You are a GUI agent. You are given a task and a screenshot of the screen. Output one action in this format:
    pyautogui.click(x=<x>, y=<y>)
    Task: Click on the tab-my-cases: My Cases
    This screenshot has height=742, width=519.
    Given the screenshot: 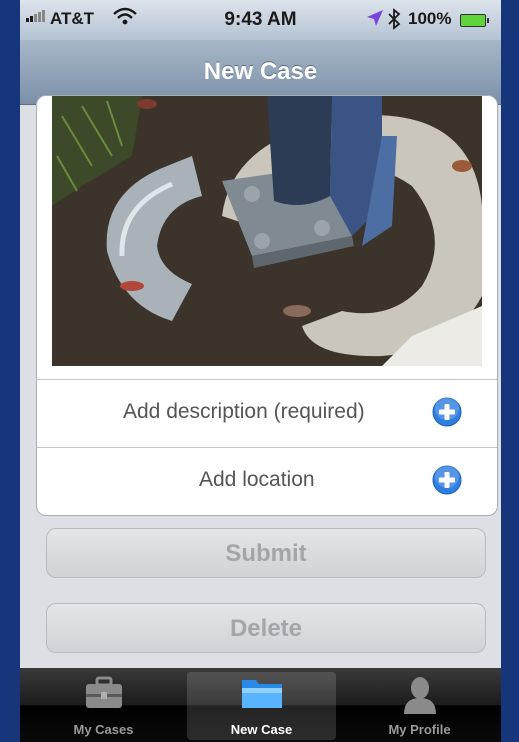 What is the action you would take?
    pyautogui.click(x=103, y=705)
    